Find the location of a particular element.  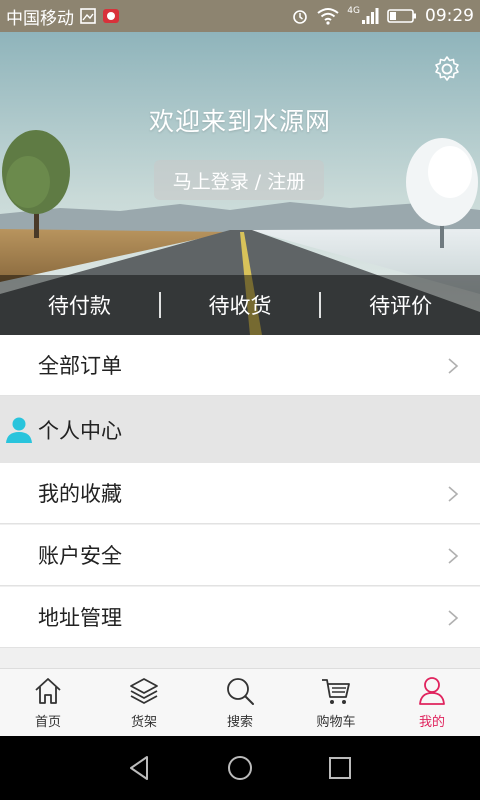

system-navigation-bar is located at coordinates (240, 768).